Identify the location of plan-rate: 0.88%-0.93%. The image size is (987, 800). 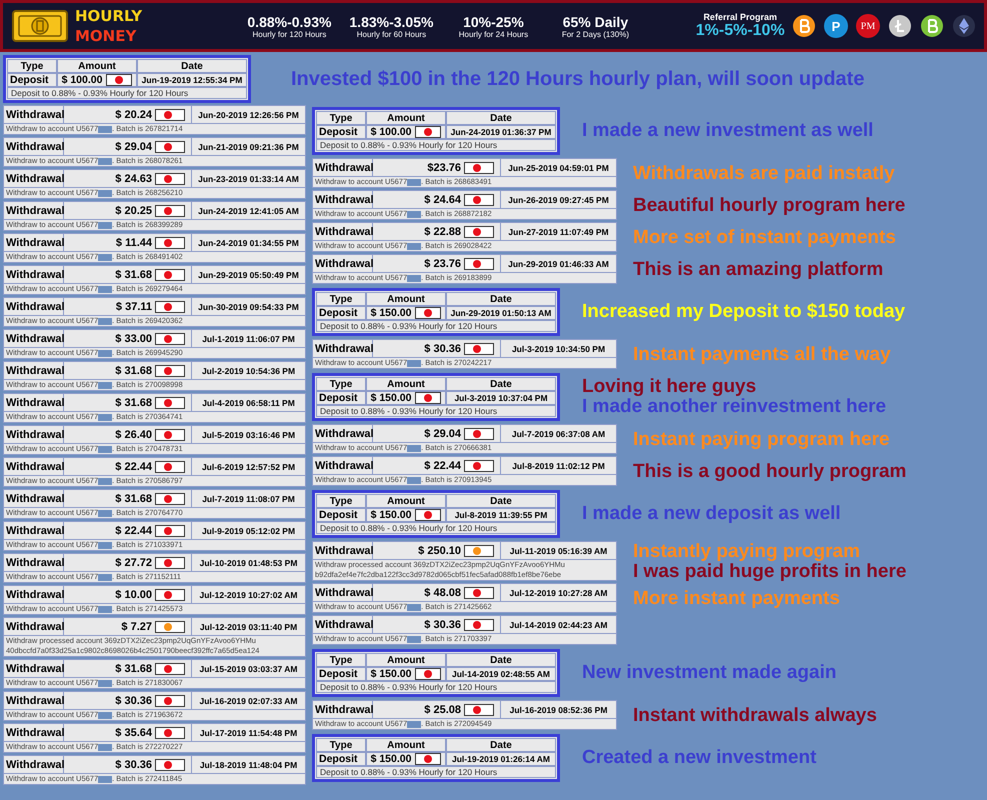
(289, 22).